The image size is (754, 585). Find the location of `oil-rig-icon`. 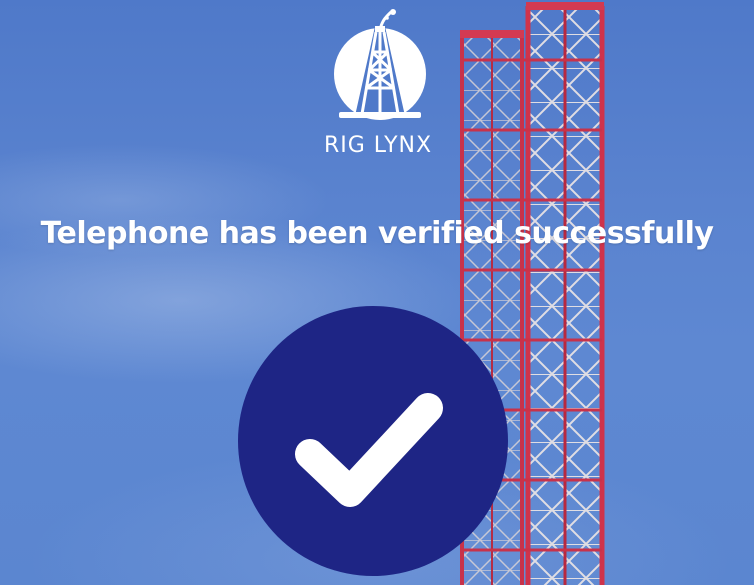

oil-rig-icon is located at coordinates (380, 64).